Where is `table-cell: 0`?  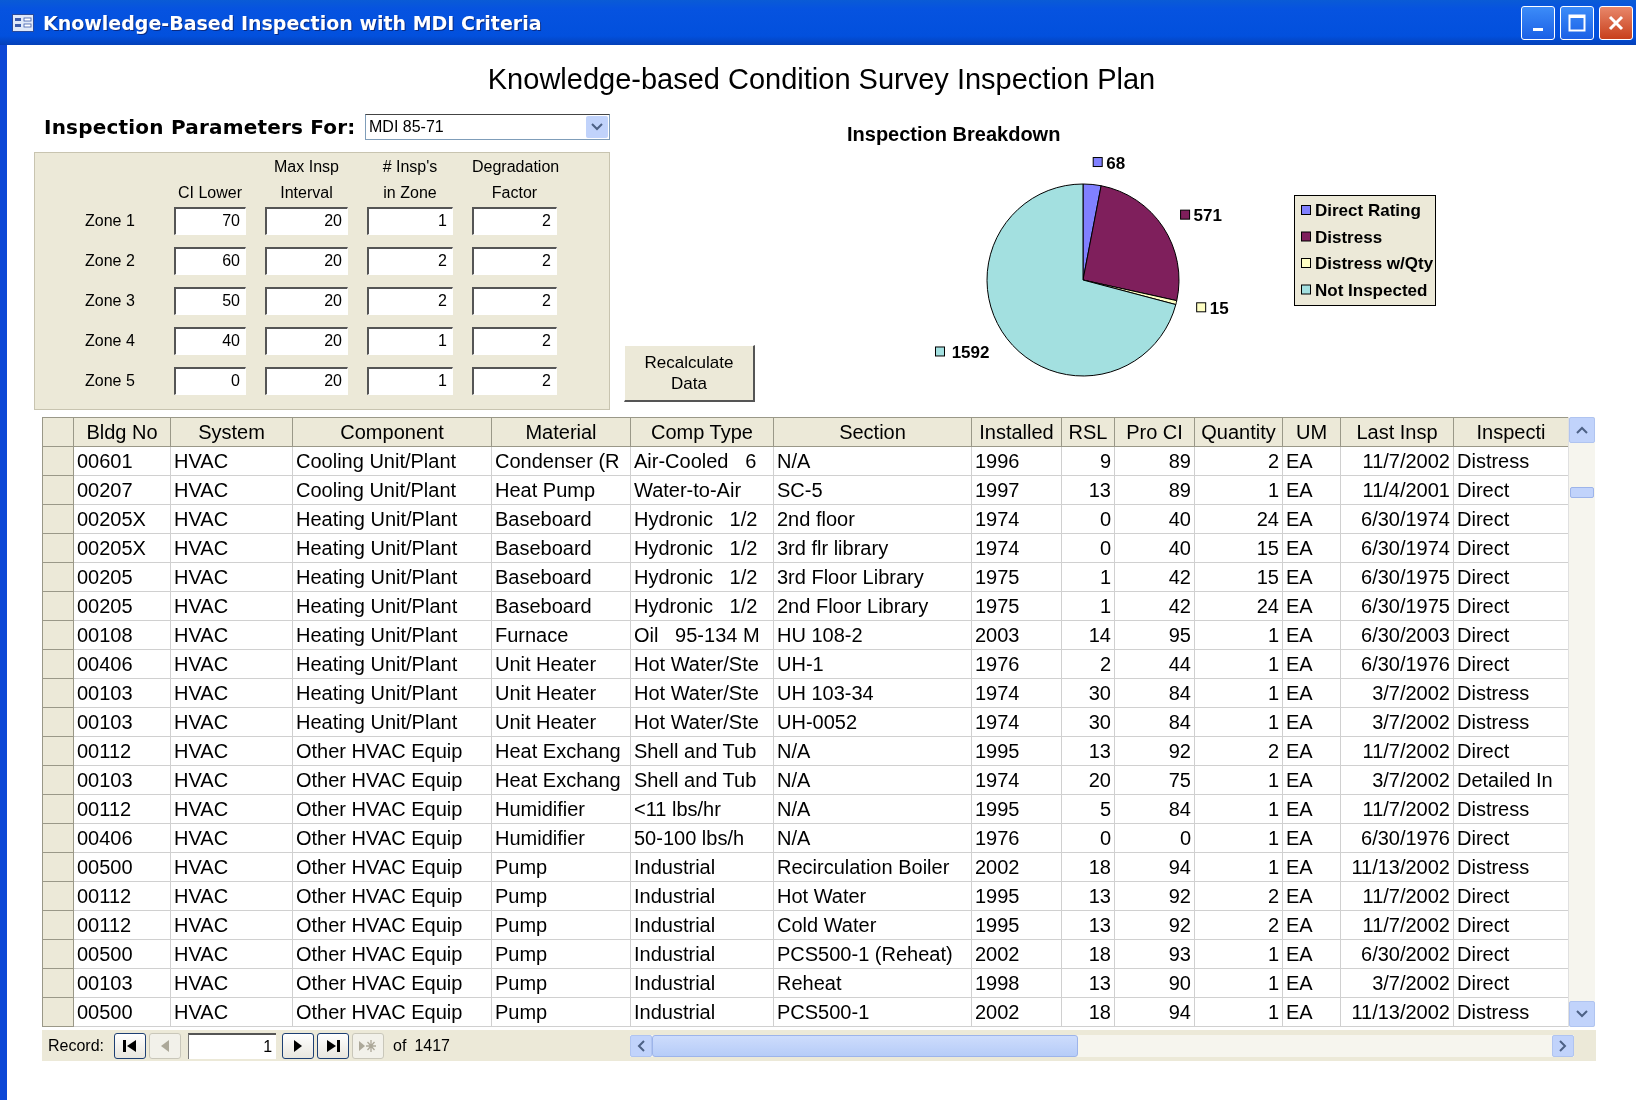 table-cell: 0 is located at coordinates (1088, 548).